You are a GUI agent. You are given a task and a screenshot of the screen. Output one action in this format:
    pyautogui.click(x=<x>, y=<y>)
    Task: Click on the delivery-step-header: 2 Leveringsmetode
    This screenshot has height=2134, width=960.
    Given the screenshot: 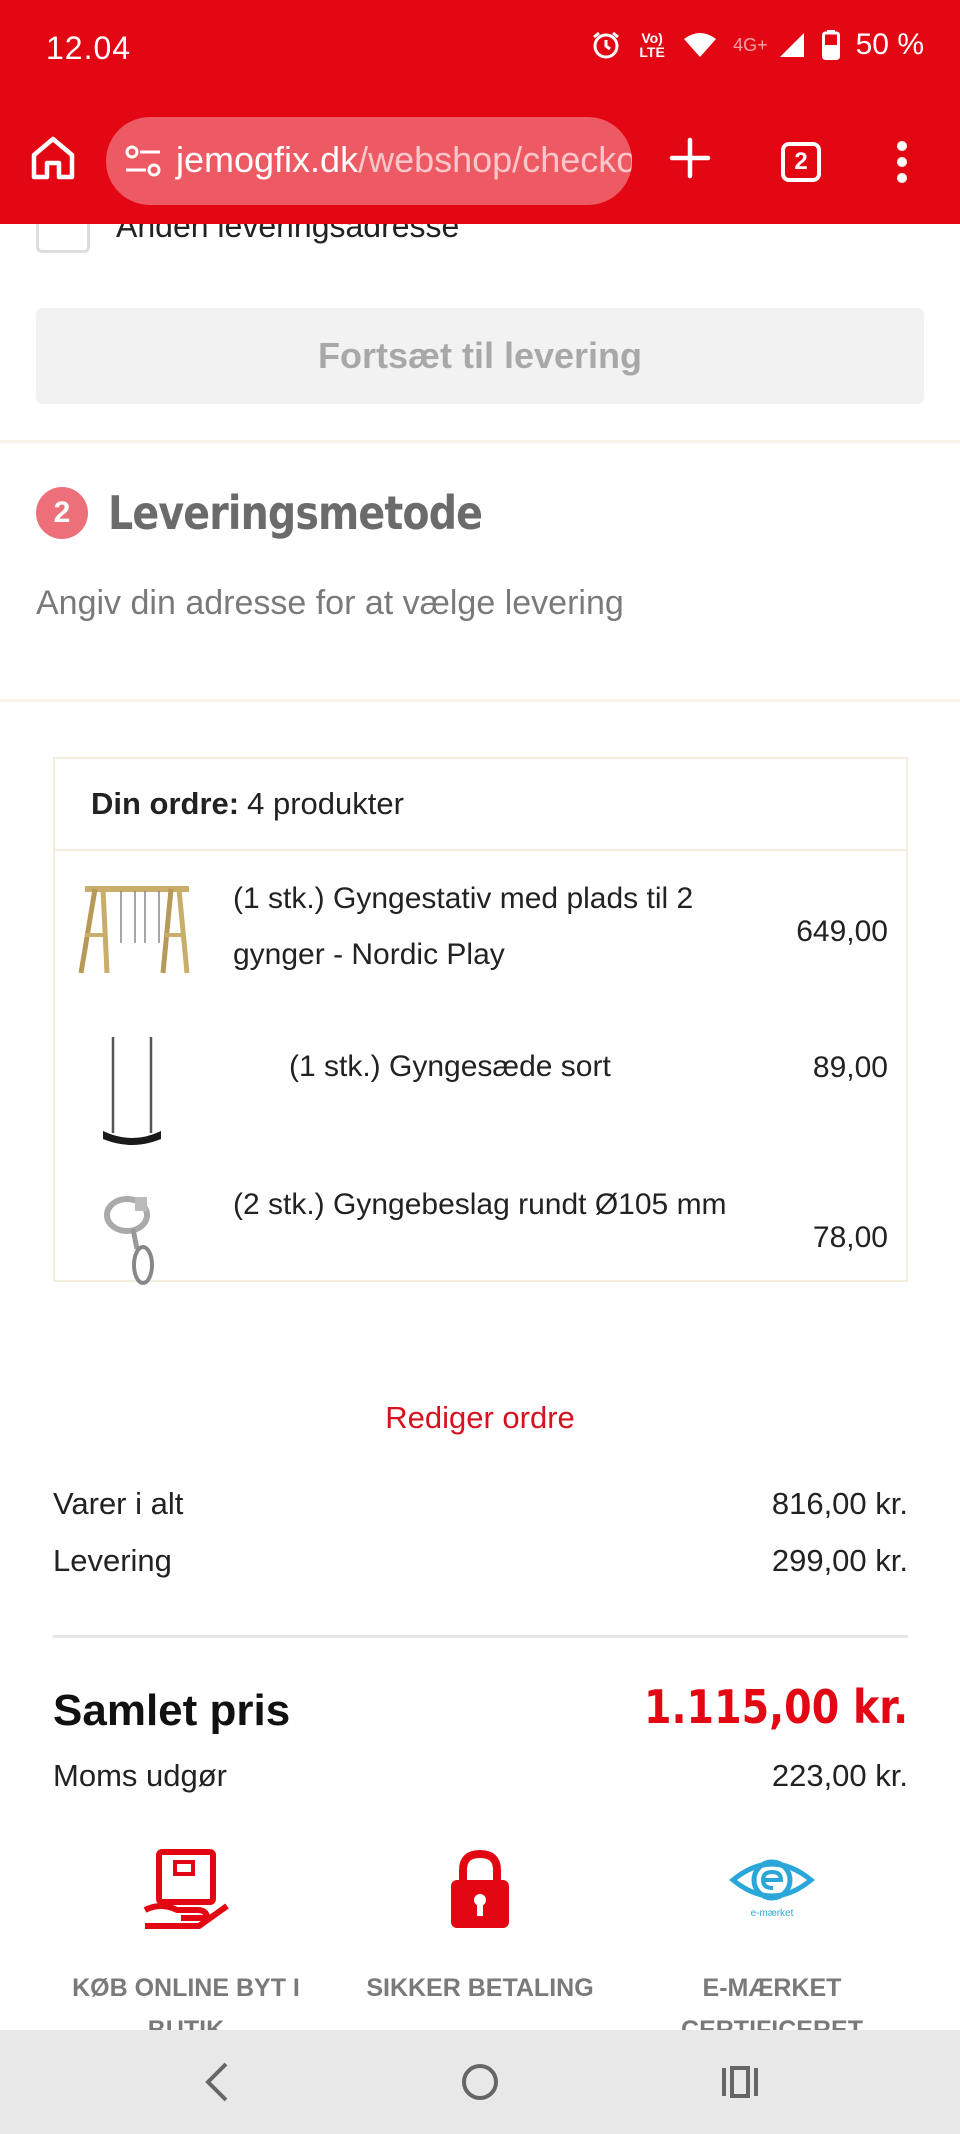 What is the action you would take?
    pyautogui.click(x=289, y=513)
    